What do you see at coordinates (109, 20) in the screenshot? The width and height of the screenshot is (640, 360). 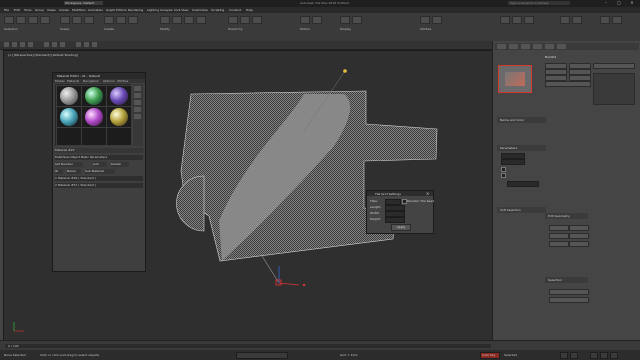 I see `move-button` at bounding box center [109, 20].